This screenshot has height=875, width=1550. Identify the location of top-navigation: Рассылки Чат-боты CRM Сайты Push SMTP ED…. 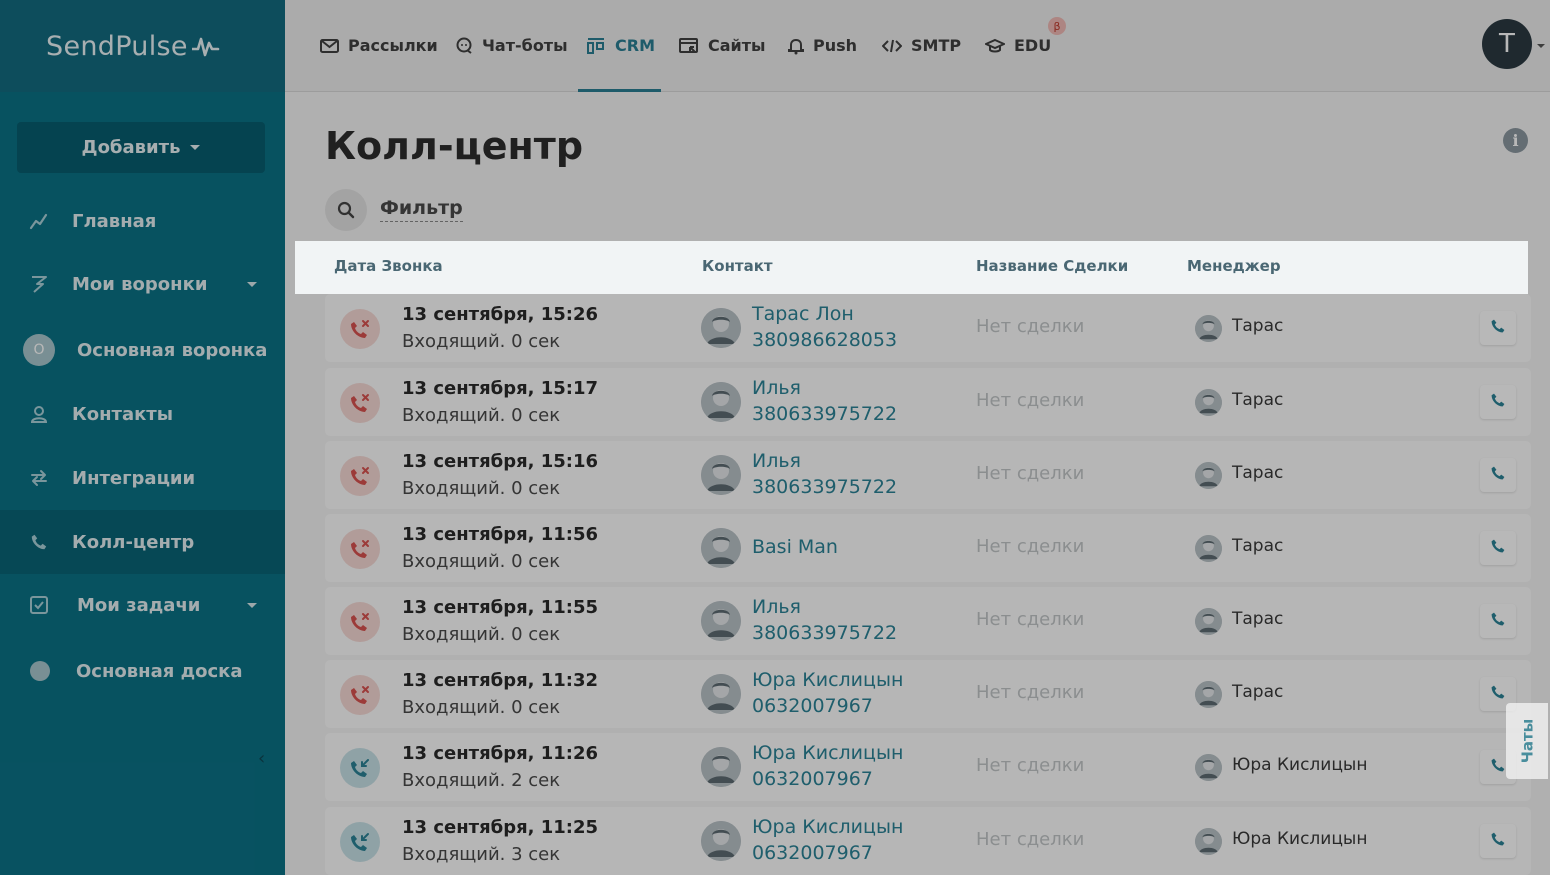
(917, 46).